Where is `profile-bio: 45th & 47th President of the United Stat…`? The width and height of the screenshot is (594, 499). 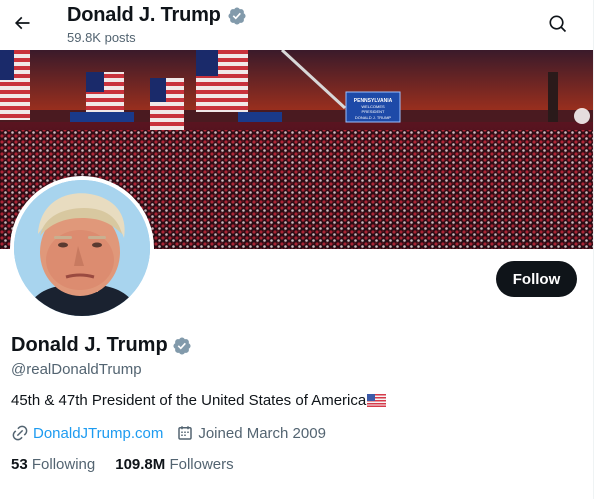
profile-bio: 45th & 47th President of the United Stat… is located at coordinates (199, 400).